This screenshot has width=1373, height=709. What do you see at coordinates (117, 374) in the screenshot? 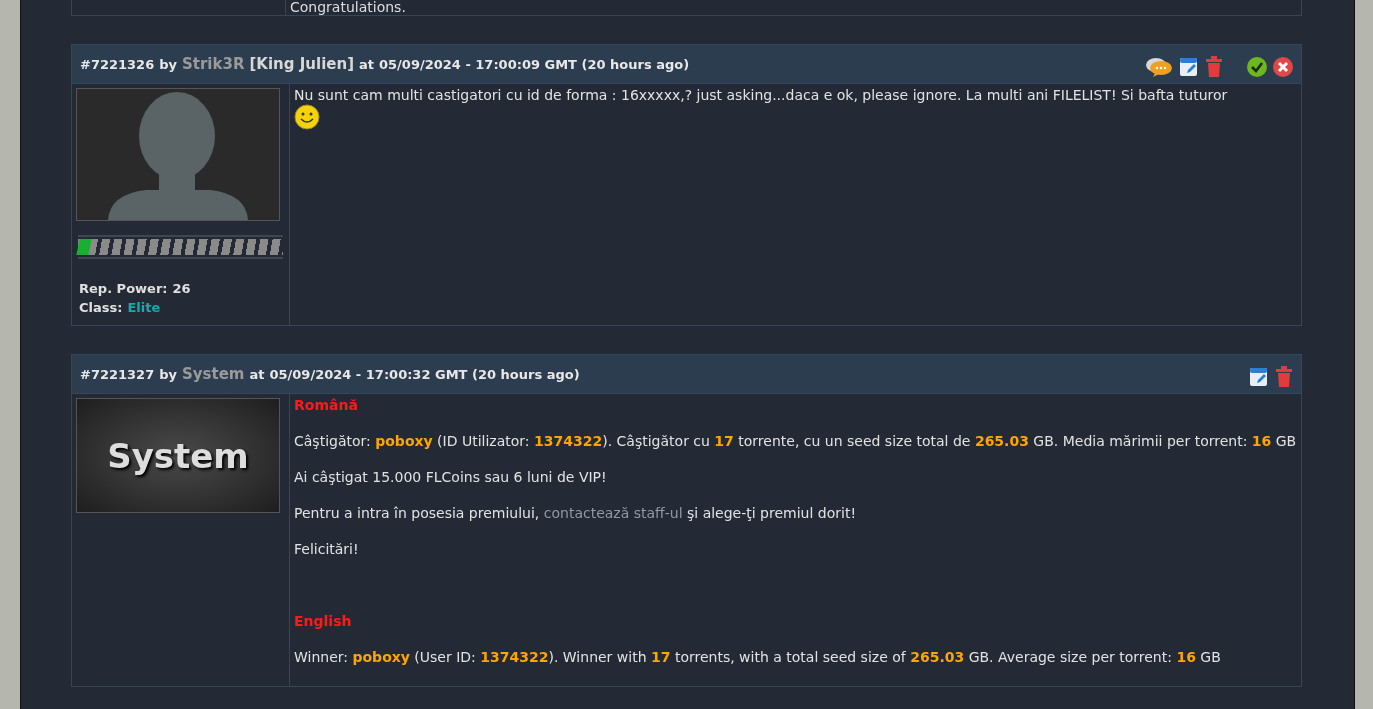
I see `post-id: #7221327` at bounding box center [117, 374].